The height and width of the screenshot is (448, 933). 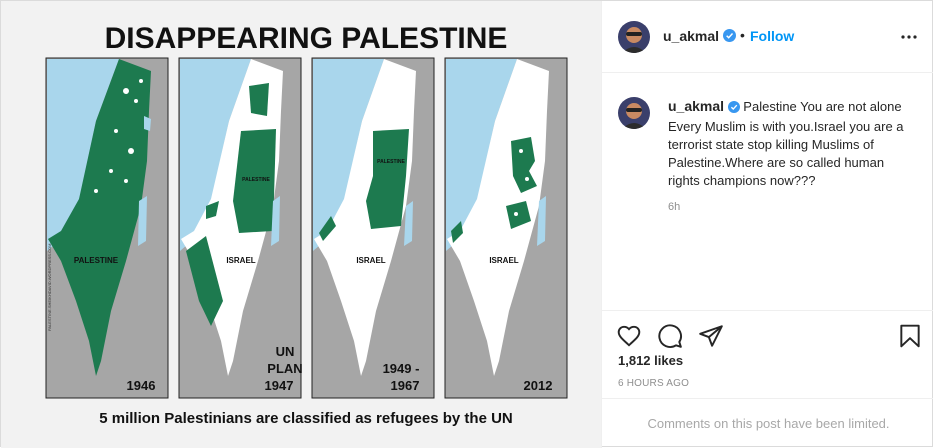 What do you see at coordinates (674, 207) in the screenshot?
I see `caption-timestamp: 6h` at bounding box center [674, 207].